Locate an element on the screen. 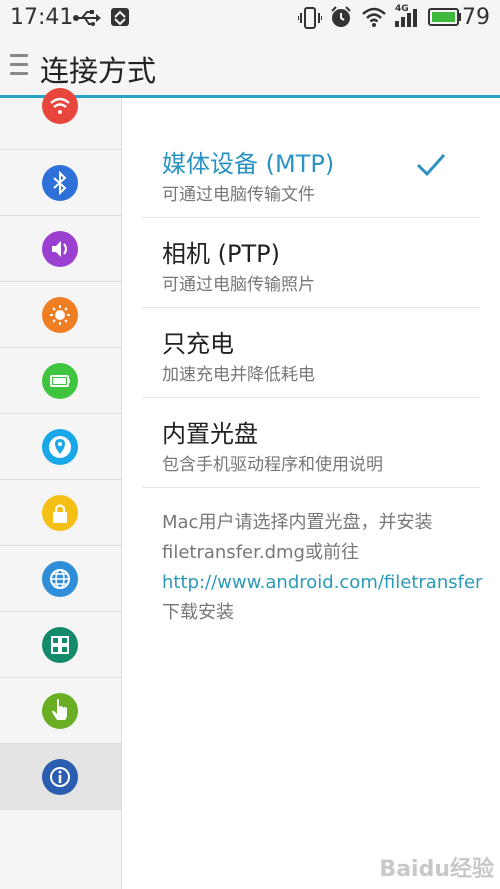 Image resolution: width=500 pixels, height=889 pixels. option-builtin-cd: 内置光盘 包含手机驱动程序和使用说明 is located at coordinates (311, 443).